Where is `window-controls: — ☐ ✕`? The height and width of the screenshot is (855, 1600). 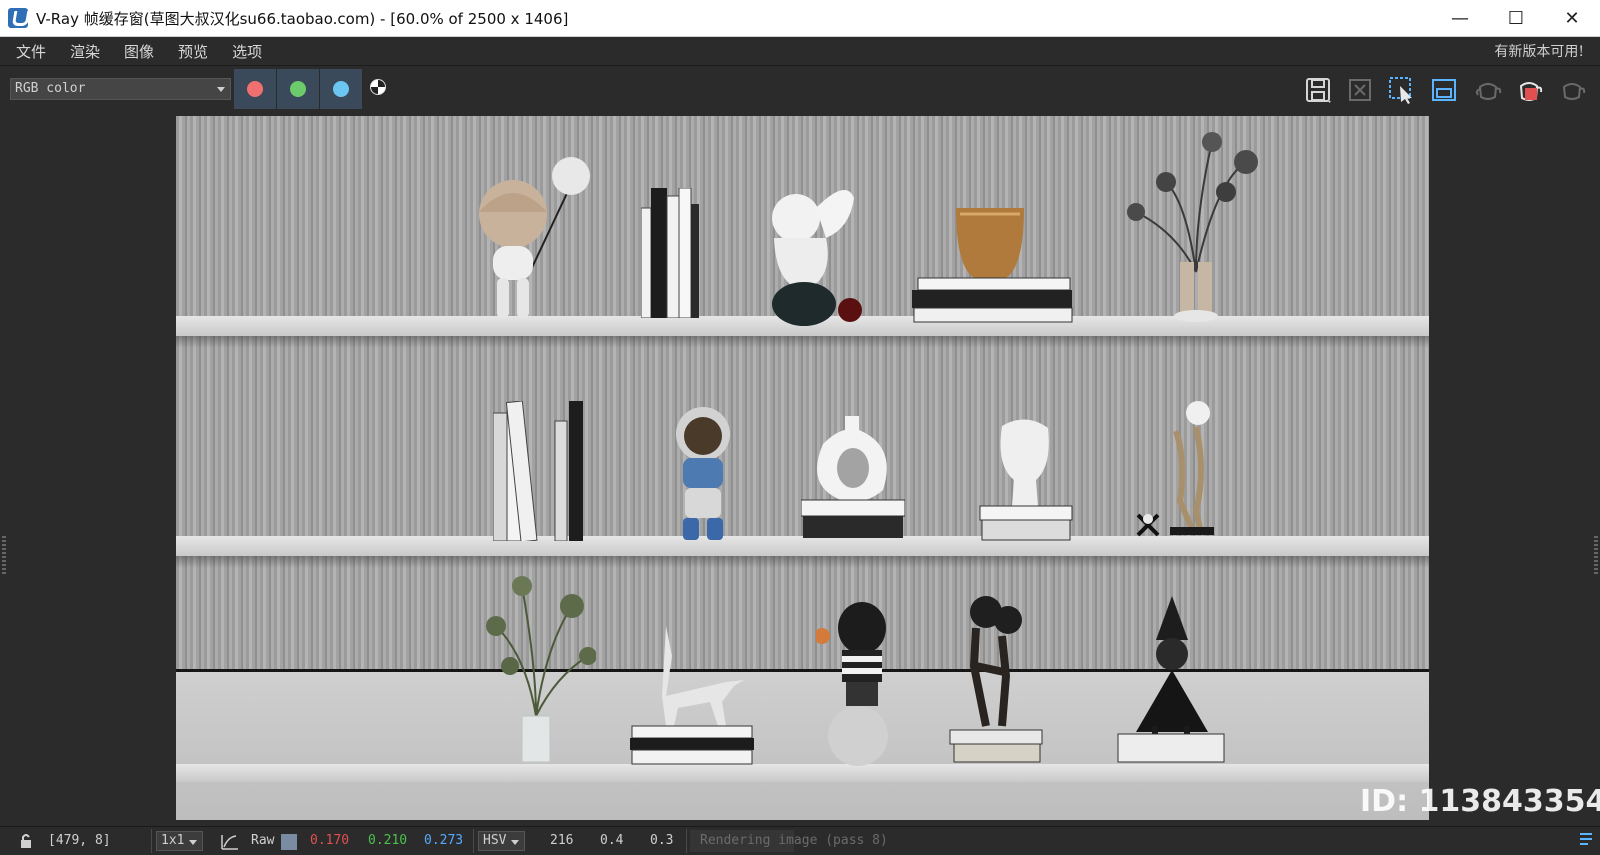
window-controls: — ☐ ✕ is located at coordinates (1516, 18).